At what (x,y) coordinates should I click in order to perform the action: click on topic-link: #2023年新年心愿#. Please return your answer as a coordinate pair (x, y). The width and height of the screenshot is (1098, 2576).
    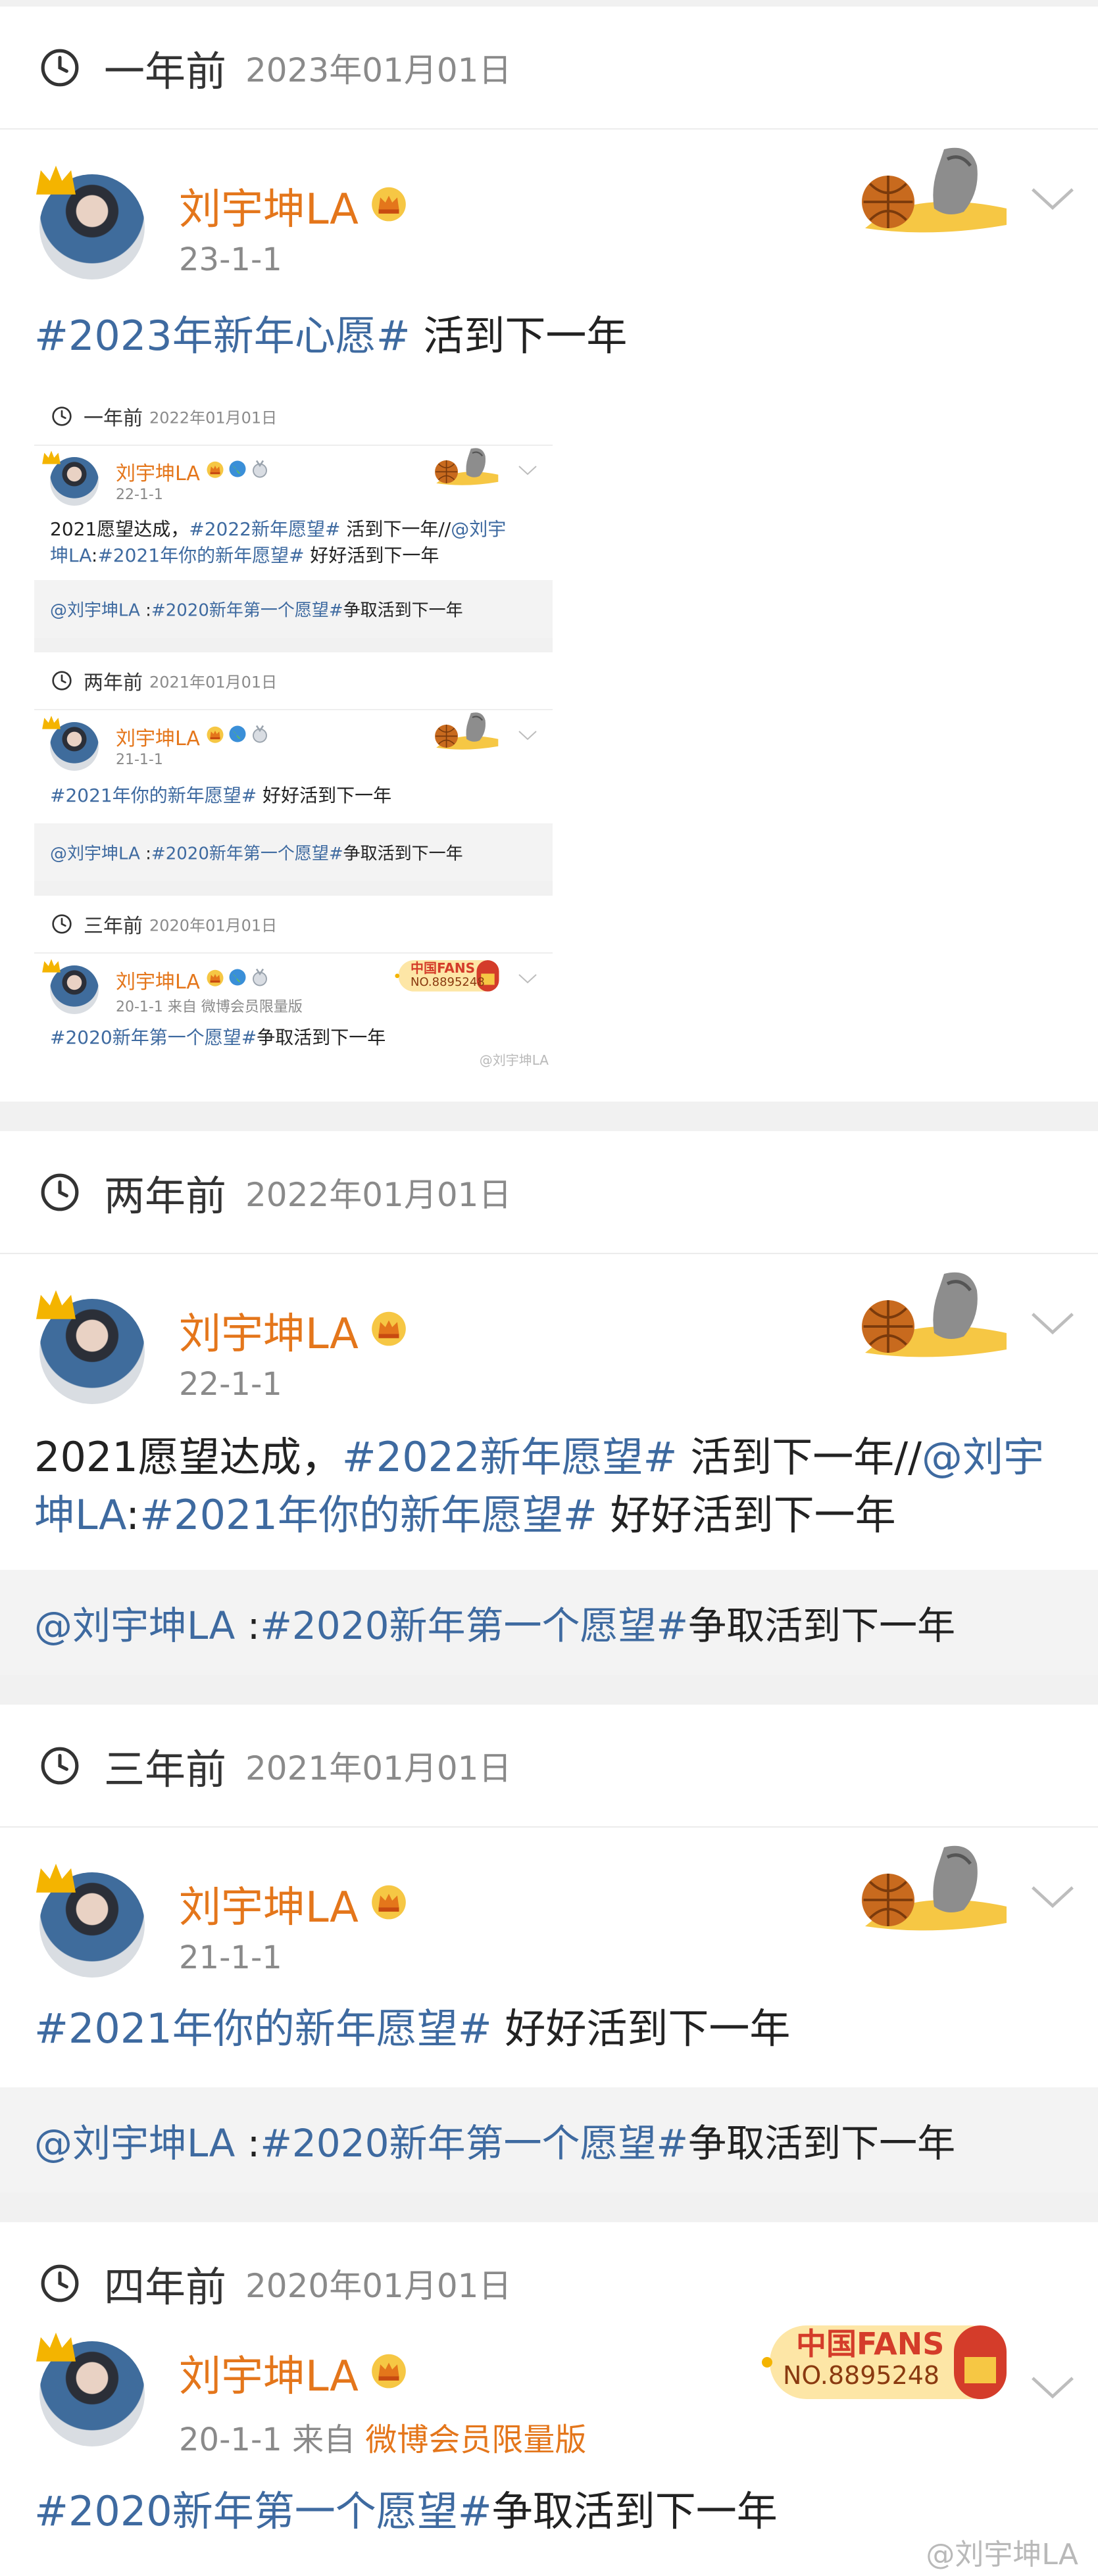
    Looking at the image, I should click on (223, 336).